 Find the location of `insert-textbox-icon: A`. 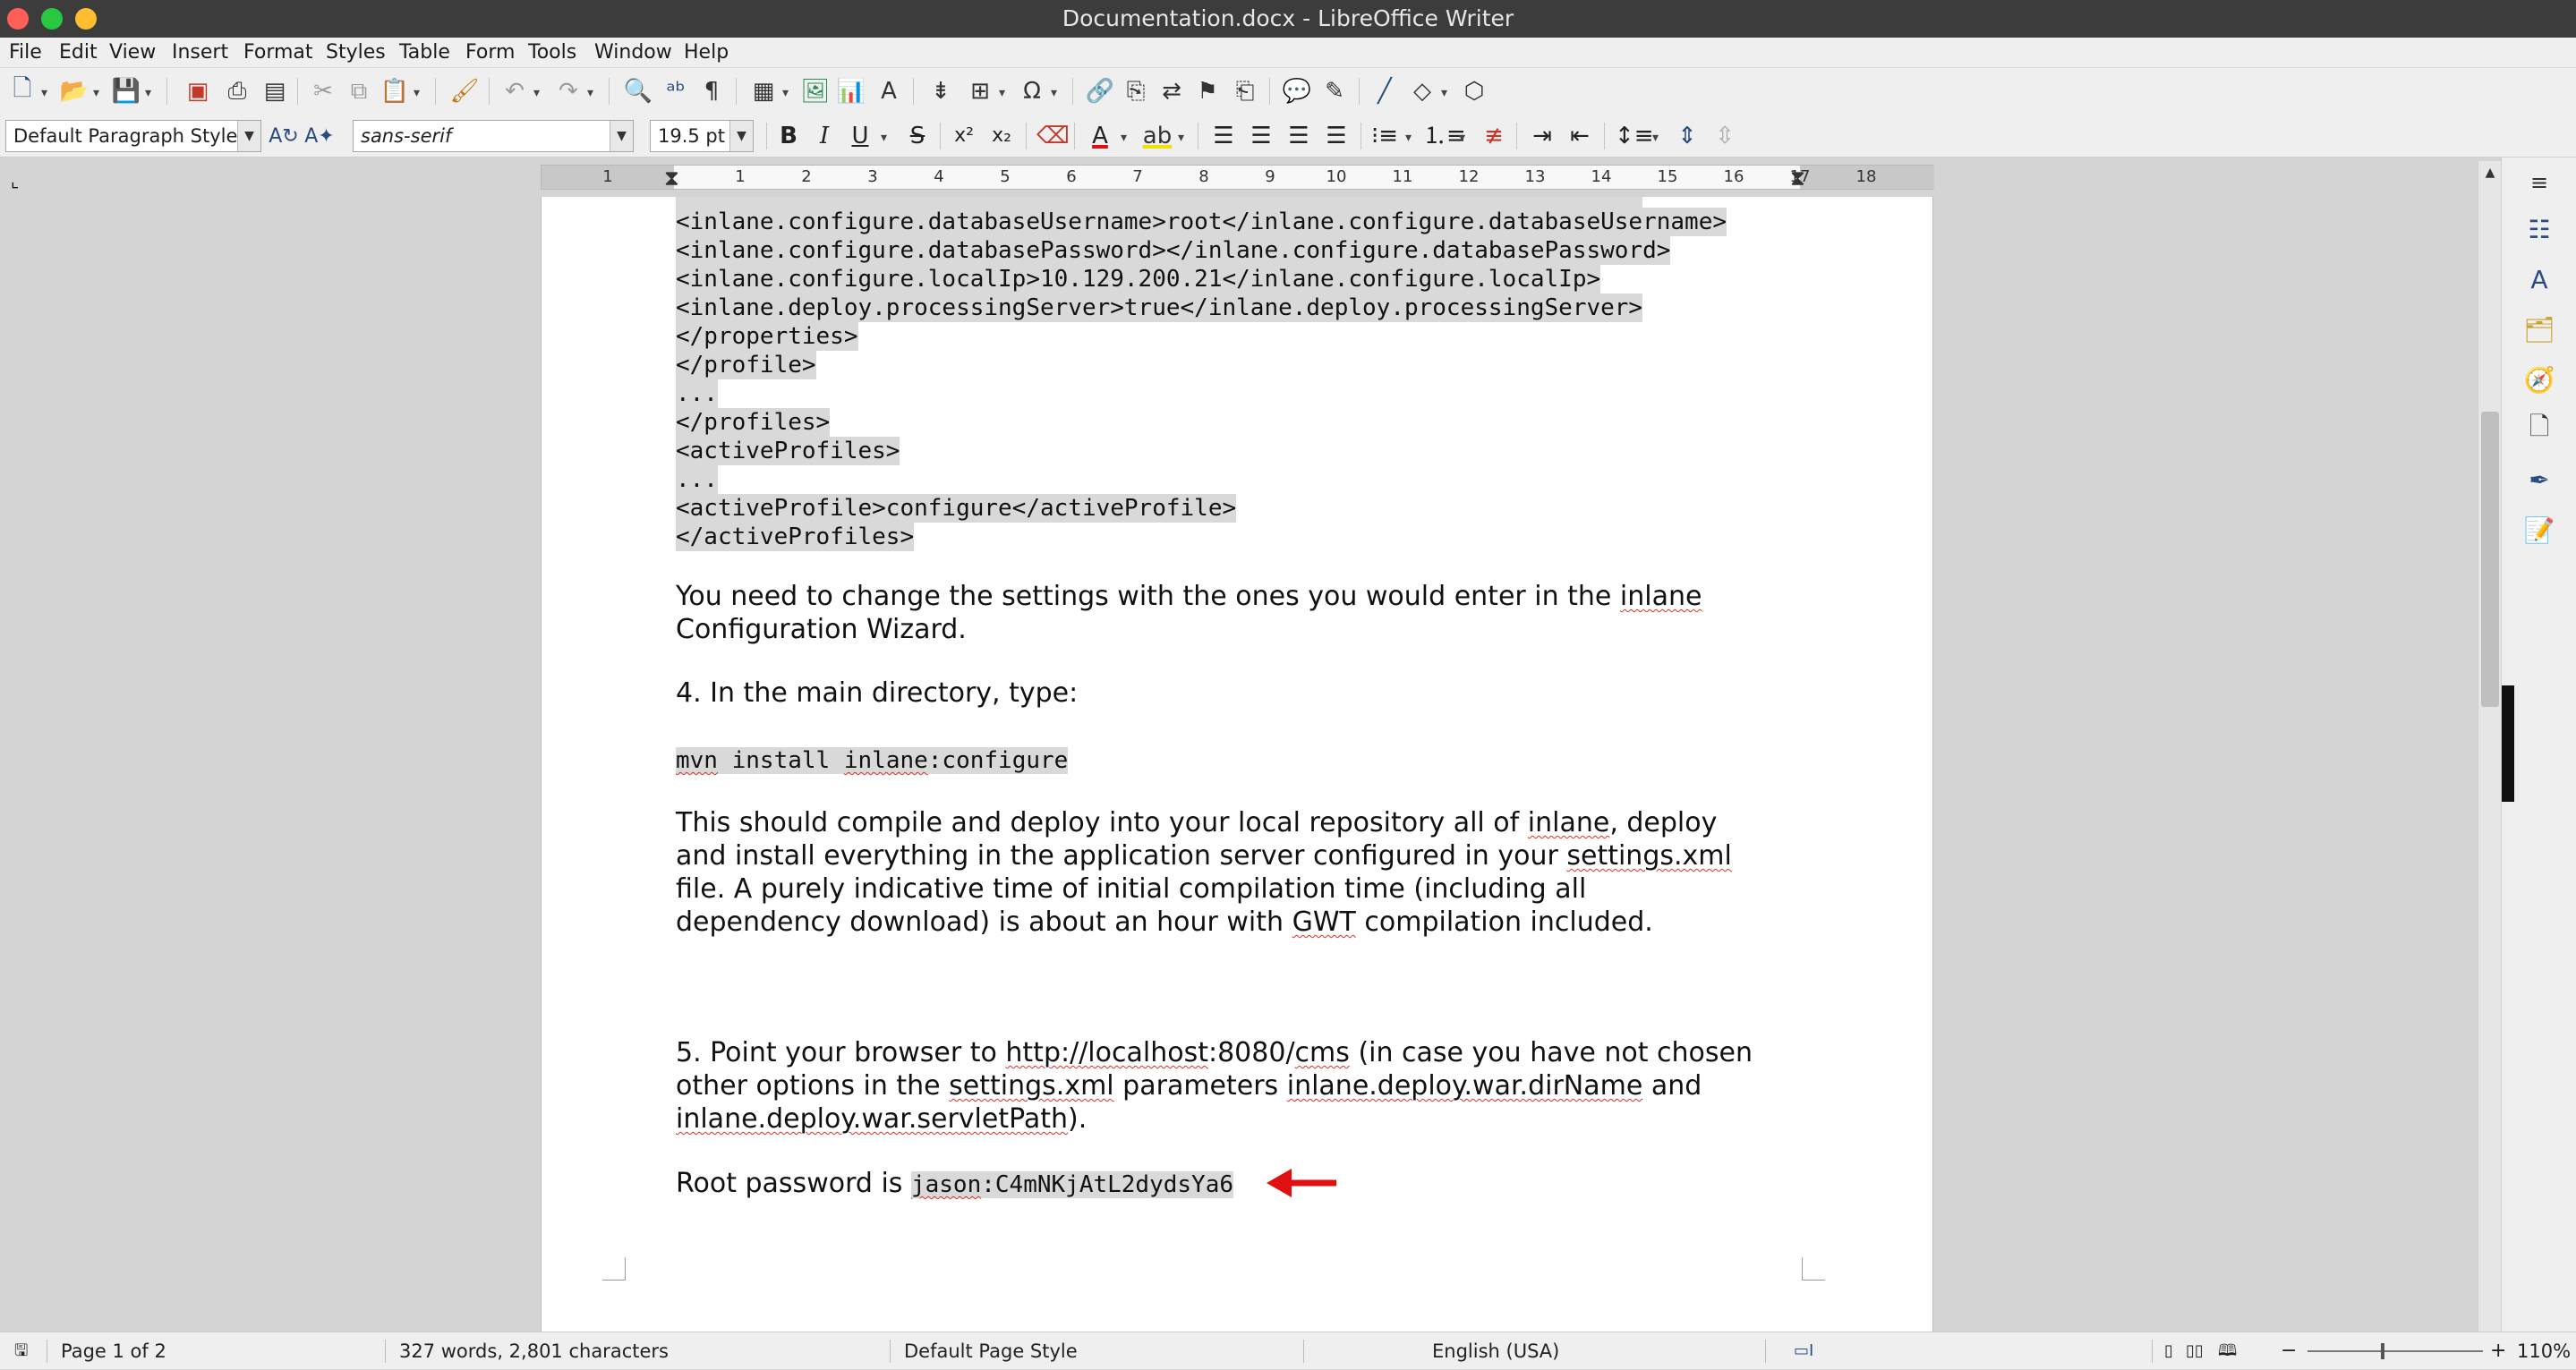

insert-textbox-icon: A is located at coordinates (889, 91).